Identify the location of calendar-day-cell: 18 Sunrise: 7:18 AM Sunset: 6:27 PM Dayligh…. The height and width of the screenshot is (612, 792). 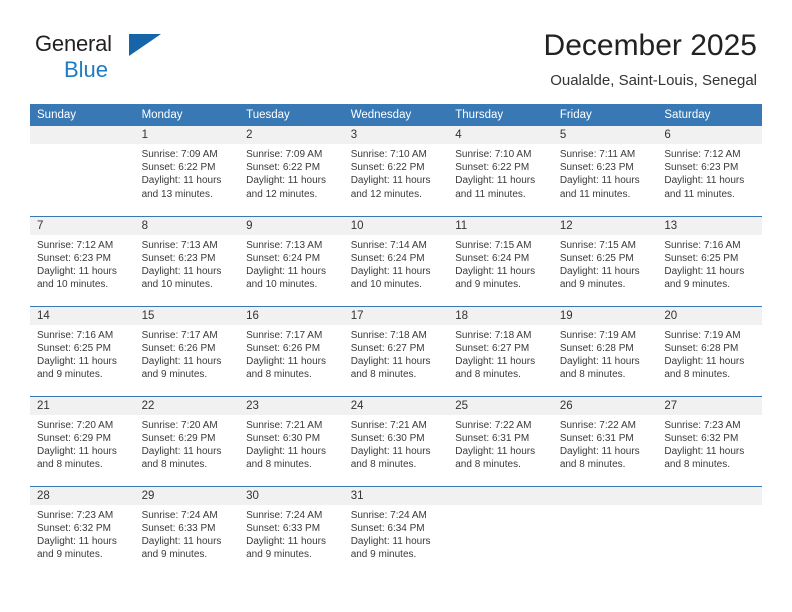
(500, 350).